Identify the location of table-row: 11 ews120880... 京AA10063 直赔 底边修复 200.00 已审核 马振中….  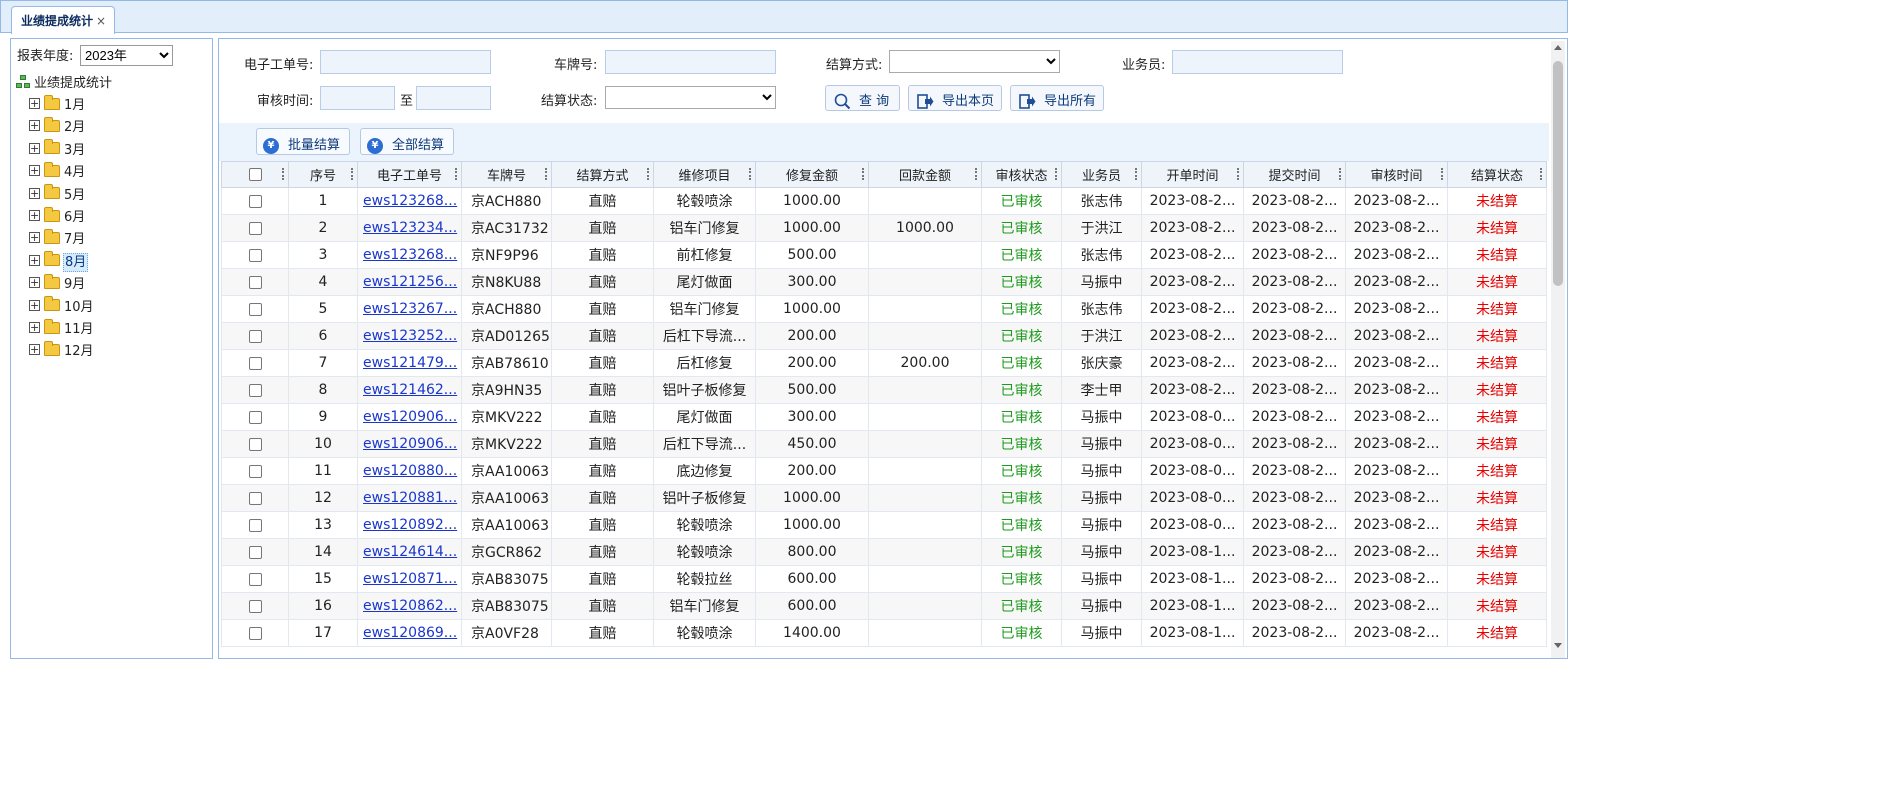
(884, 471).